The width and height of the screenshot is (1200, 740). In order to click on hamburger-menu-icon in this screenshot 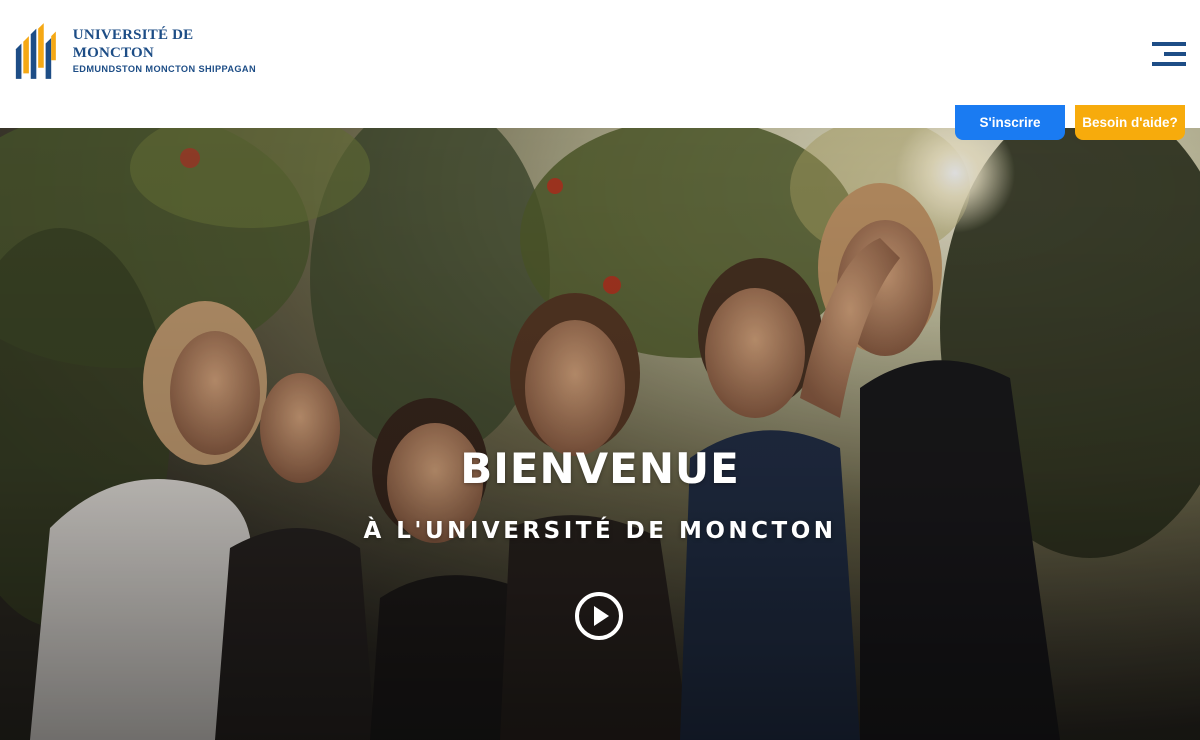, I will do `click(1169, 56)`.